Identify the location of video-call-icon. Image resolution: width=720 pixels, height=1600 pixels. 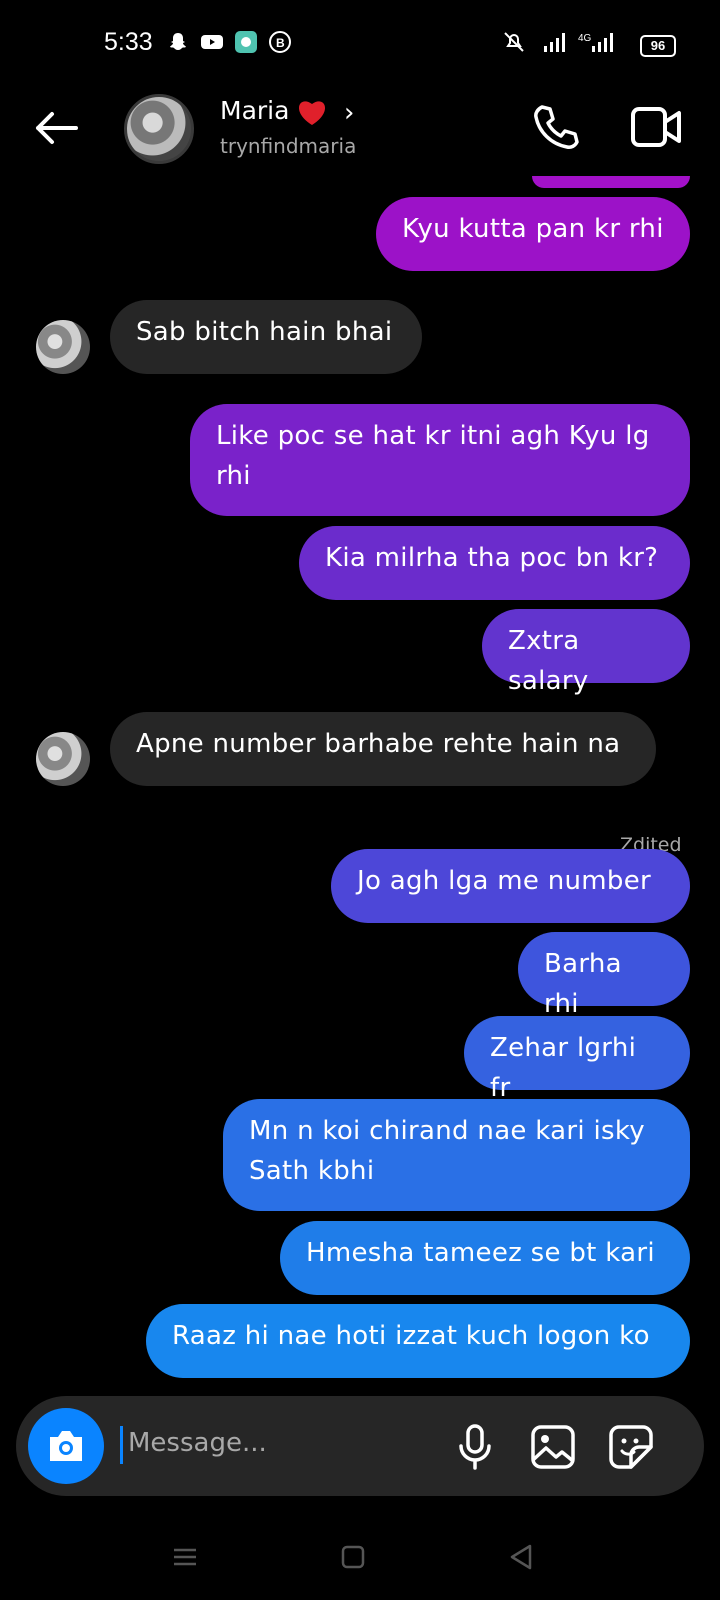
(656, 127).